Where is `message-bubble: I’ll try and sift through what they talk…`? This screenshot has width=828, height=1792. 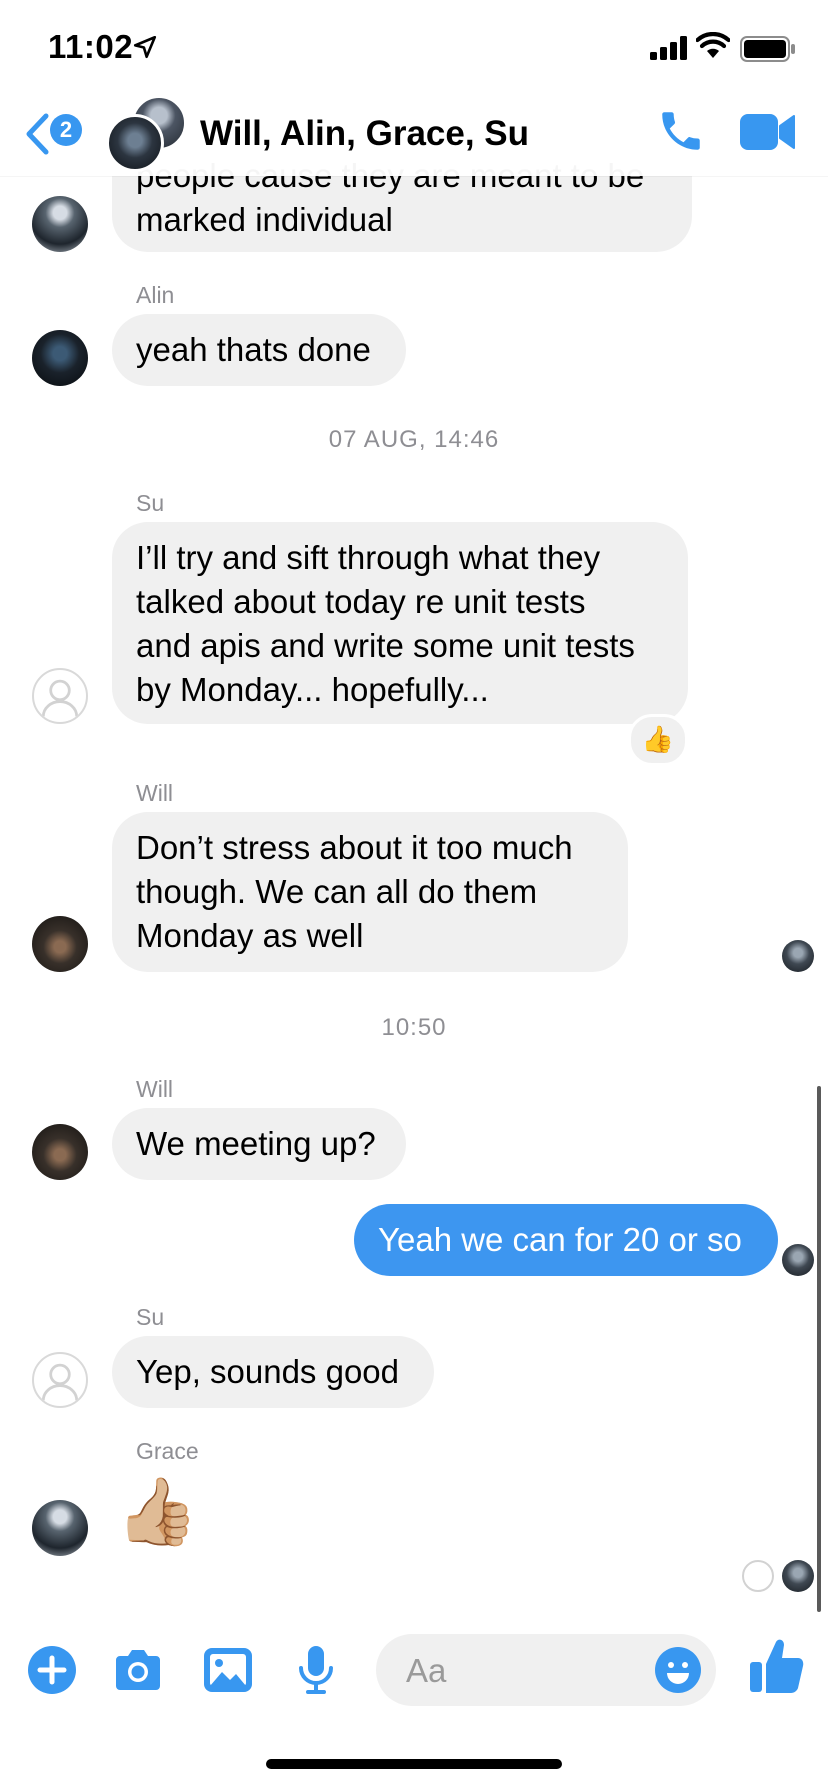
message-bubble: I’ll try and sift through what they talk… is located at coordinates (400, 623).